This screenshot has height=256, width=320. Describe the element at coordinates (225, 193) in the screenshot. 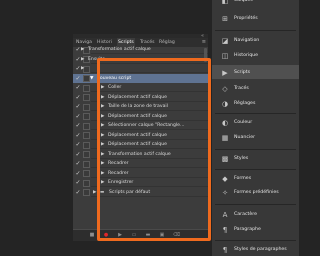

I see `preset-shapes-icon: ✧` at that location.